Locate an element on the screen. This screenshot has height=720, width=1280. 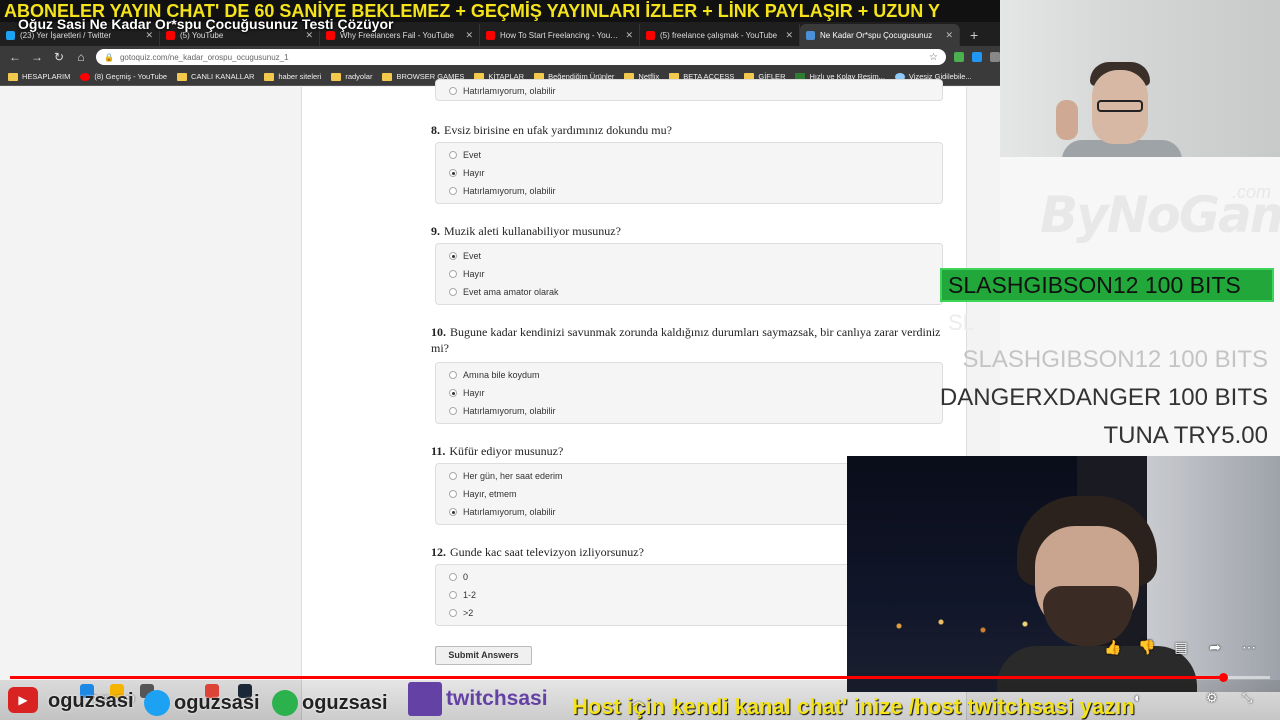
answer-label: Amına bile koydum is located at coordinates (501, 375).